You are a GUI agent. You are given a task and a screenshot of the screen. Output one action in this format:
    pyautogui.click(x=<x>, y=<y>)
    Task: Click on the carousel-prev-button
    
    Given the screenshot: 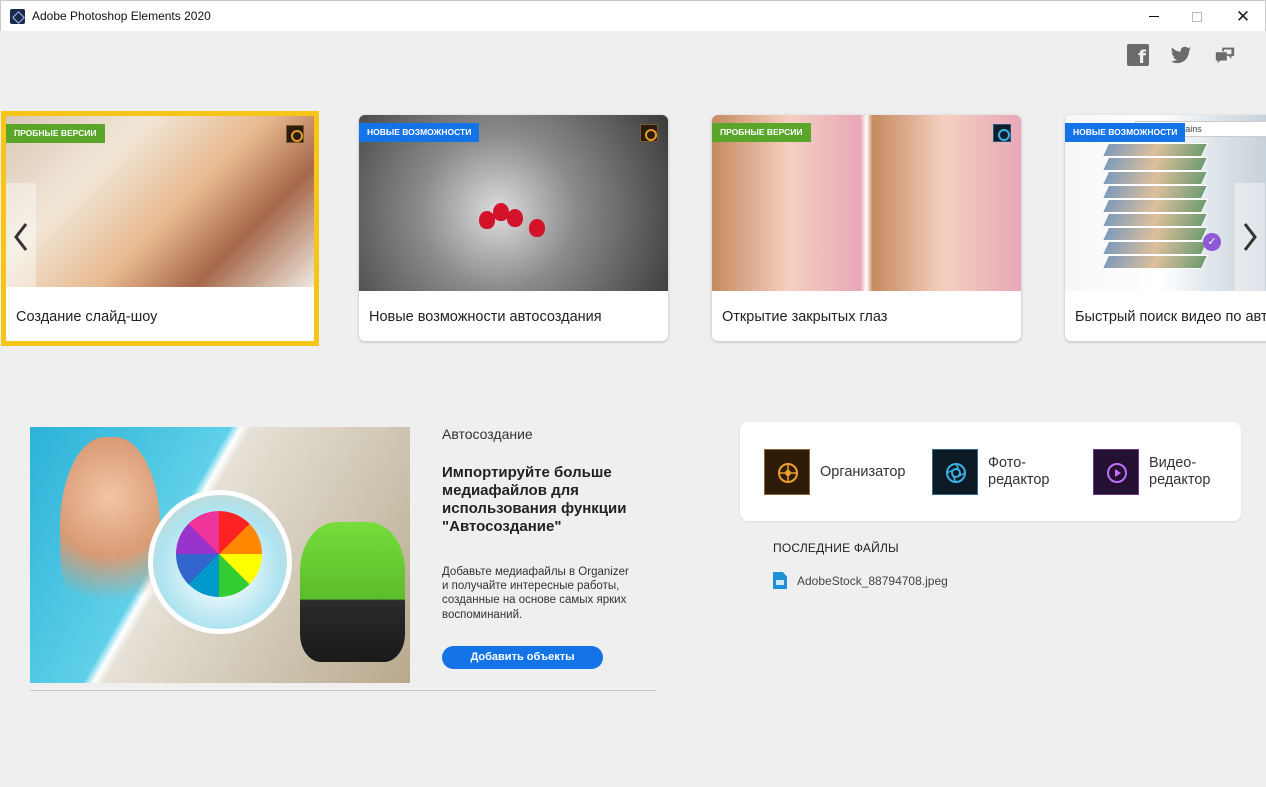 What is the action you would take?
    pyautogui.click(x=21, y=237)
    